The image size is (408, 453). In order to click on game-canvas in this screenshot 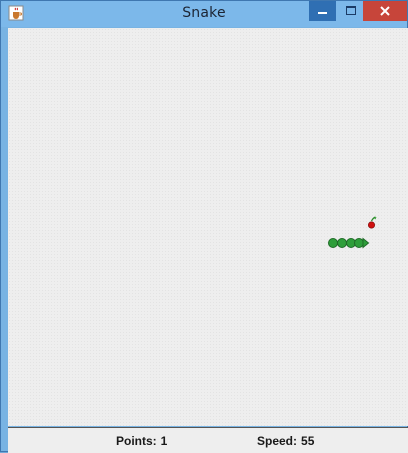, I will do `click(352, 232)`.